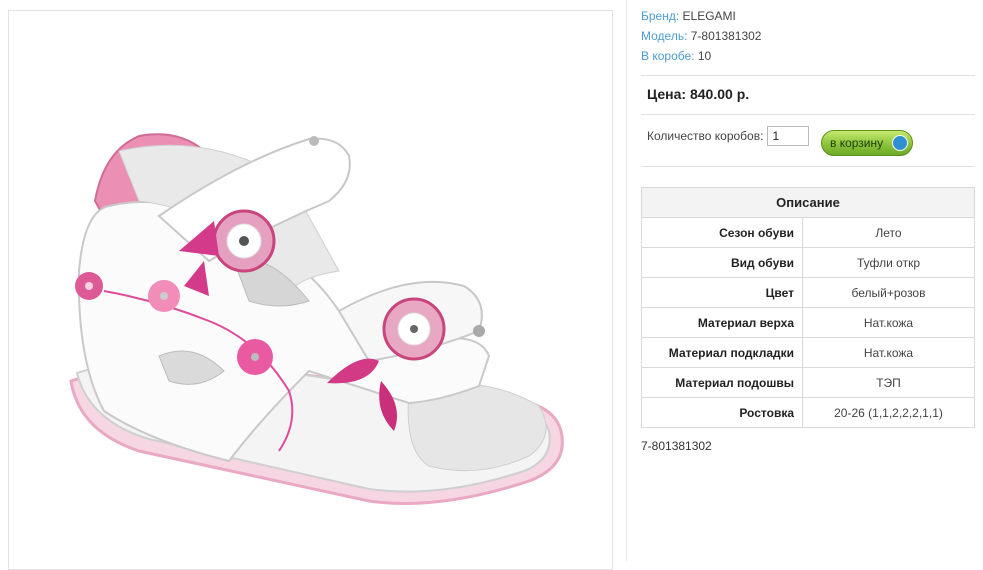 This screenshot has width=983, height=570. Describe the element at coordinates (722, 322) in the screenshot. I see `spec-key: Материал верха` at that location.